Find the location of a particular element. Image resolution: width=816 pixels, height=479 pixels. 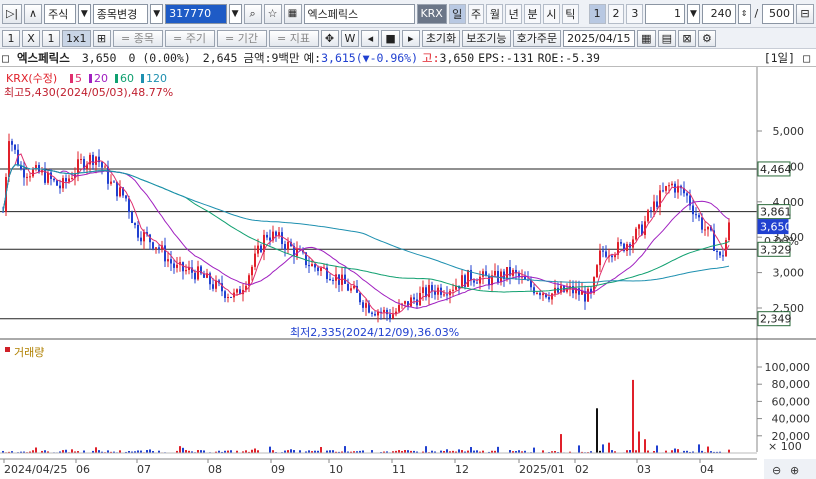

code-dropdown-icon: ▼ is located at coordinates (235, 13).